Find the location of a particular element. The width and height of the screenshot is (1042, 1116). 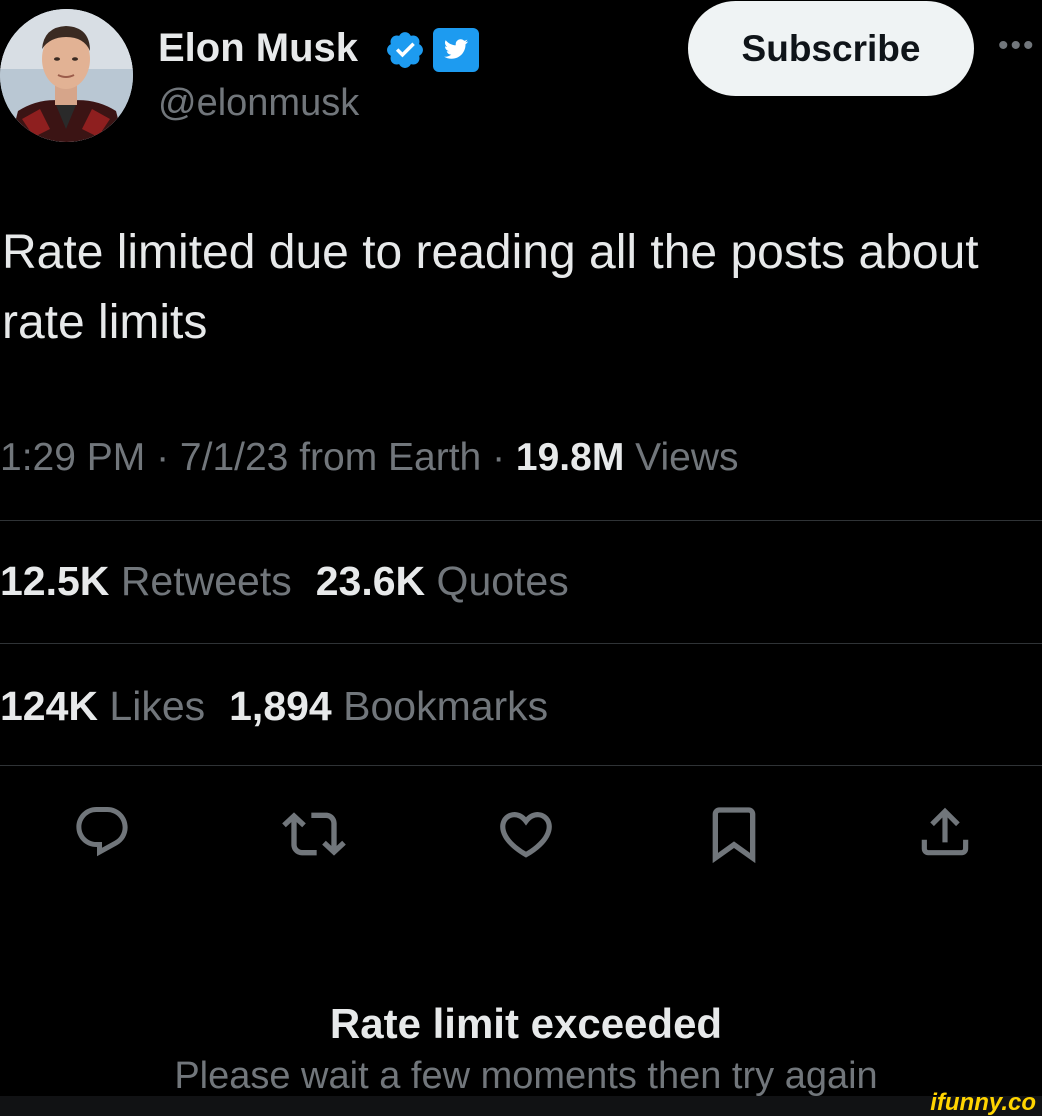

watermark-bar is located at coordinates (521, 1106).